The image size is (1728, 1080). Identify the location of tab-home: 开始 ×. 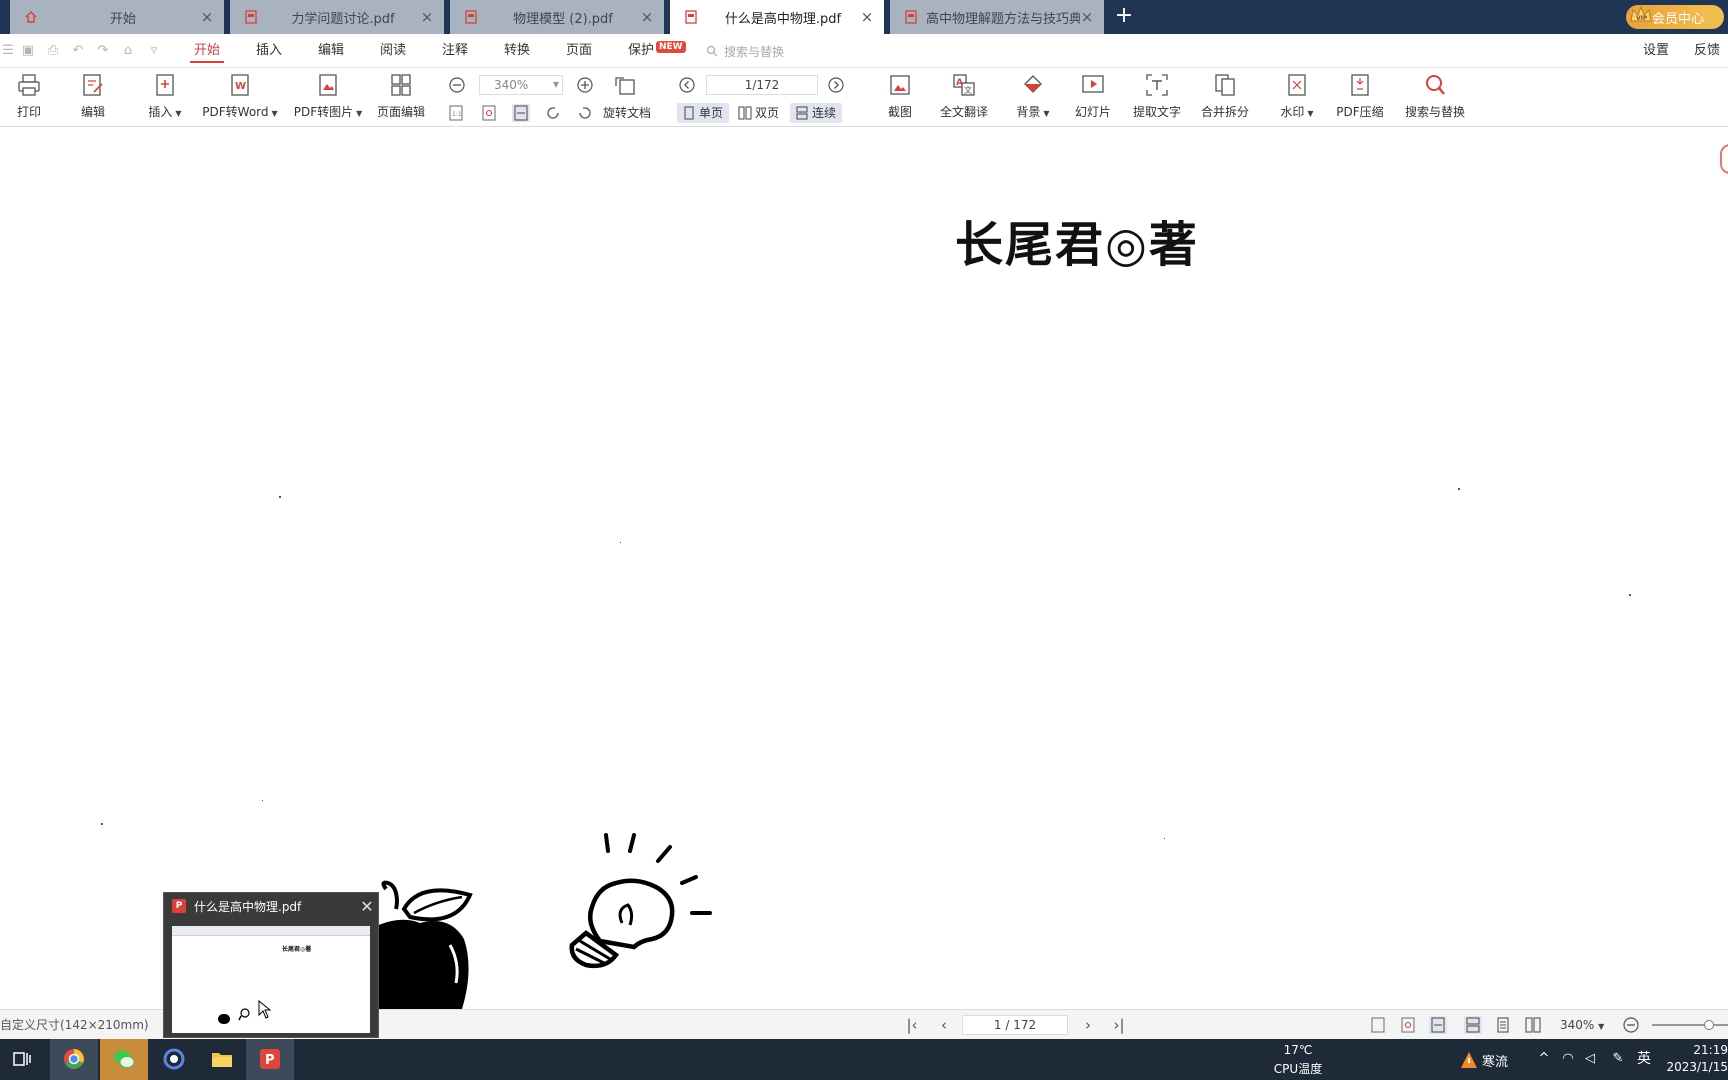
(117, 17).